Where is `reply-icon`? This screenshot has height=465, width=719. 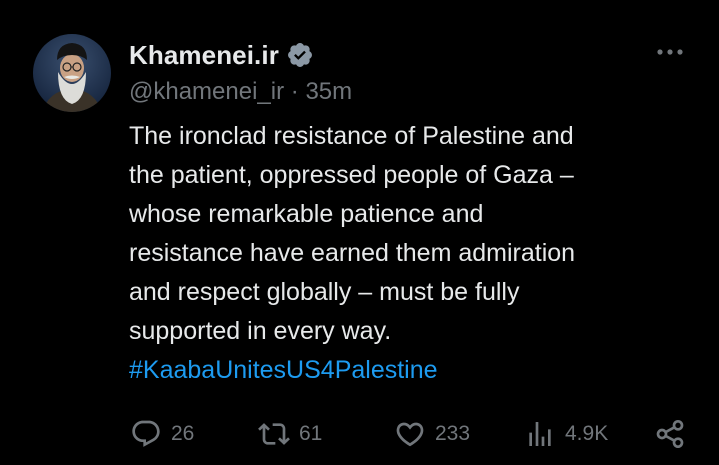
reply-icon is located at coordinates (146, 433).